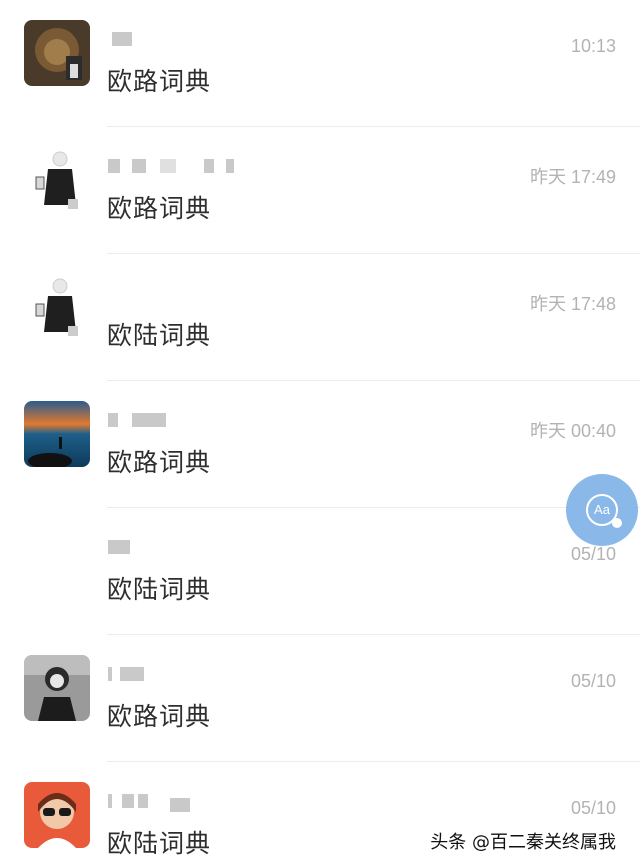 This screenshot has width=640, height=868. I want to click on chat-item: 欧陆词典 昨天 17:48, so click(320, 317).